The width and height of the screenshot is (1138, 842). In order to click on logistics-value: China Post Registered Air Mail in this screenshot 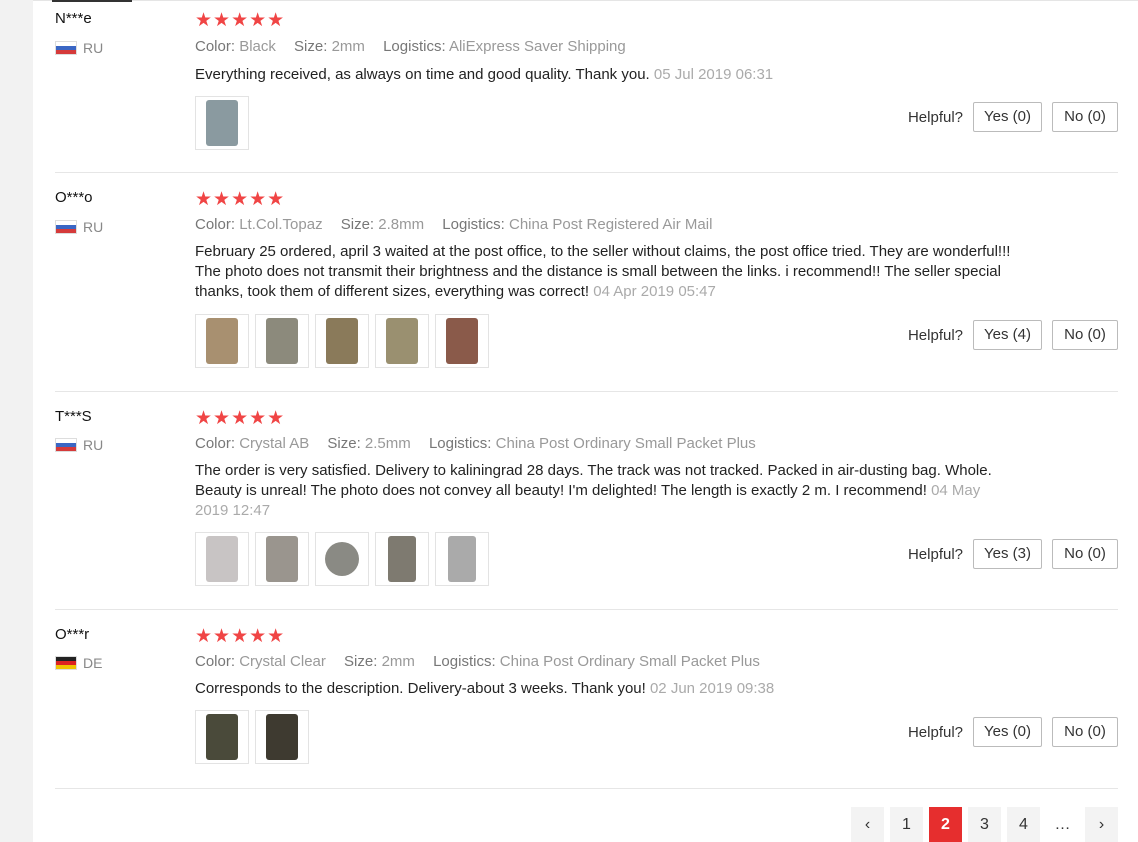, I will do `click(611, 224)`.